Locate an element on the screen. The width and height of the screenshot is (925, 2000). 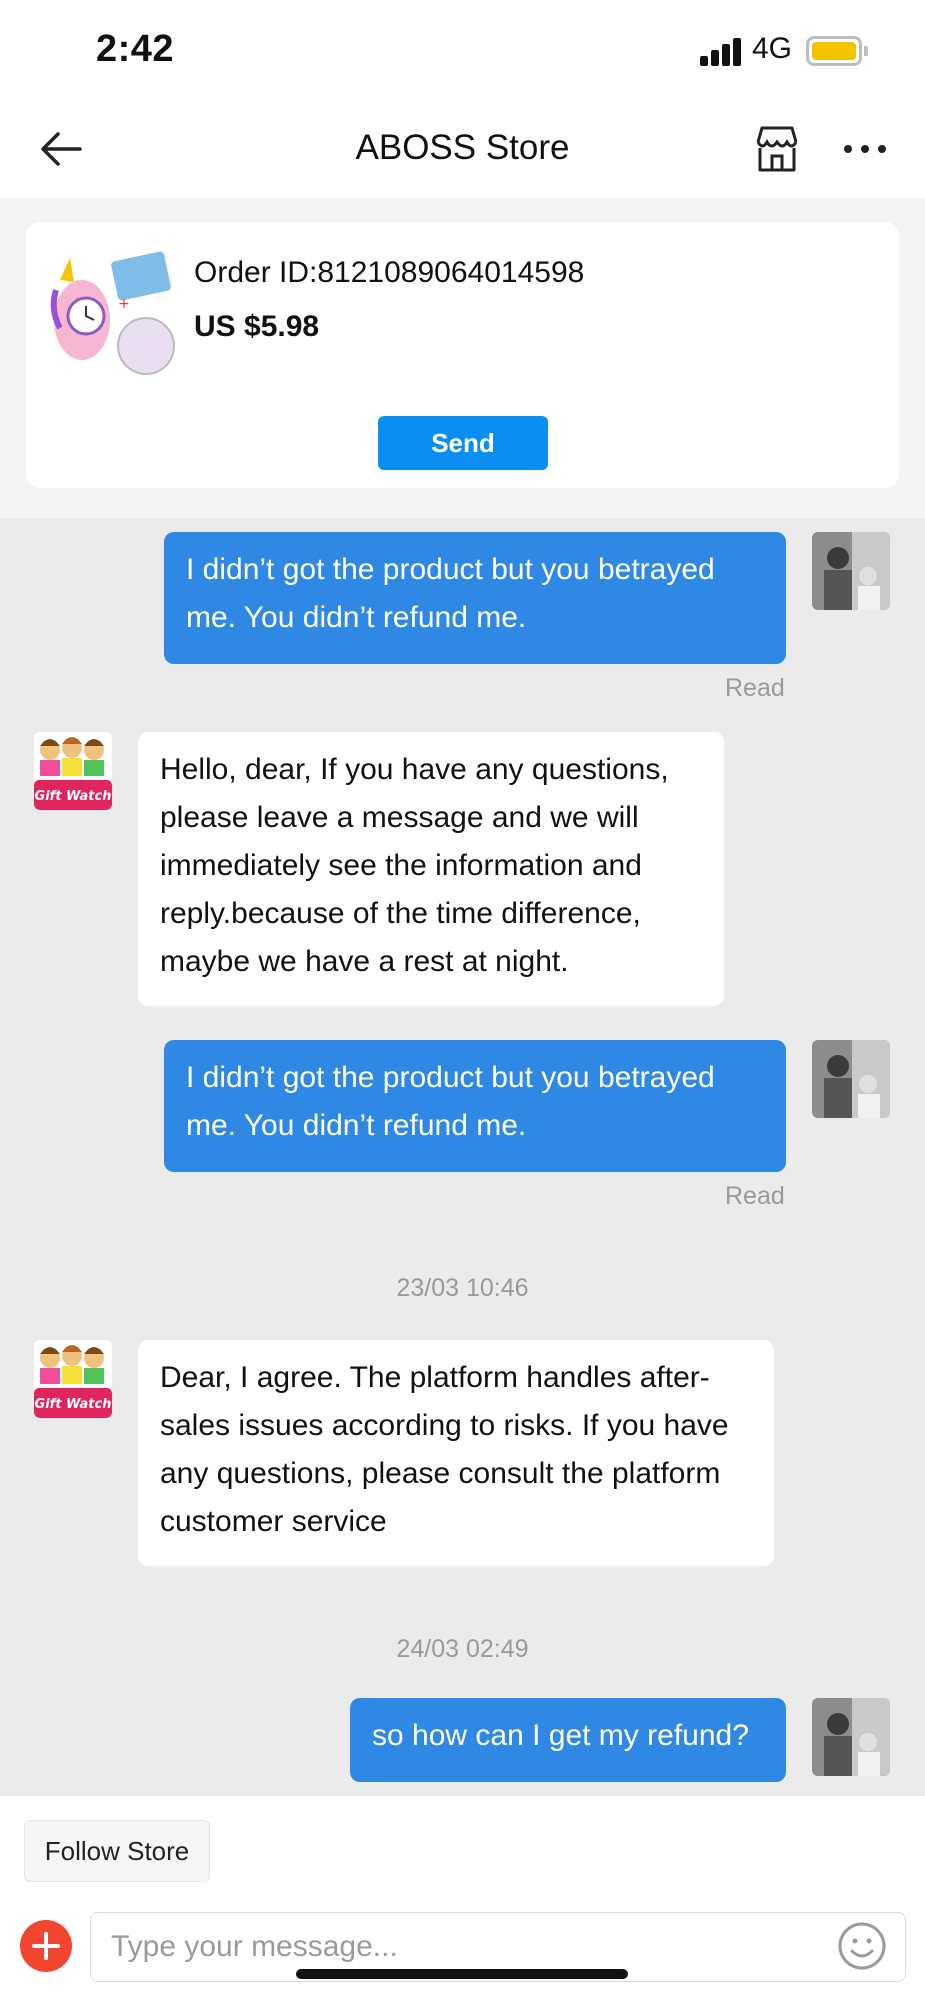
plus-circle-icon is located at coordinates (46, 1946).